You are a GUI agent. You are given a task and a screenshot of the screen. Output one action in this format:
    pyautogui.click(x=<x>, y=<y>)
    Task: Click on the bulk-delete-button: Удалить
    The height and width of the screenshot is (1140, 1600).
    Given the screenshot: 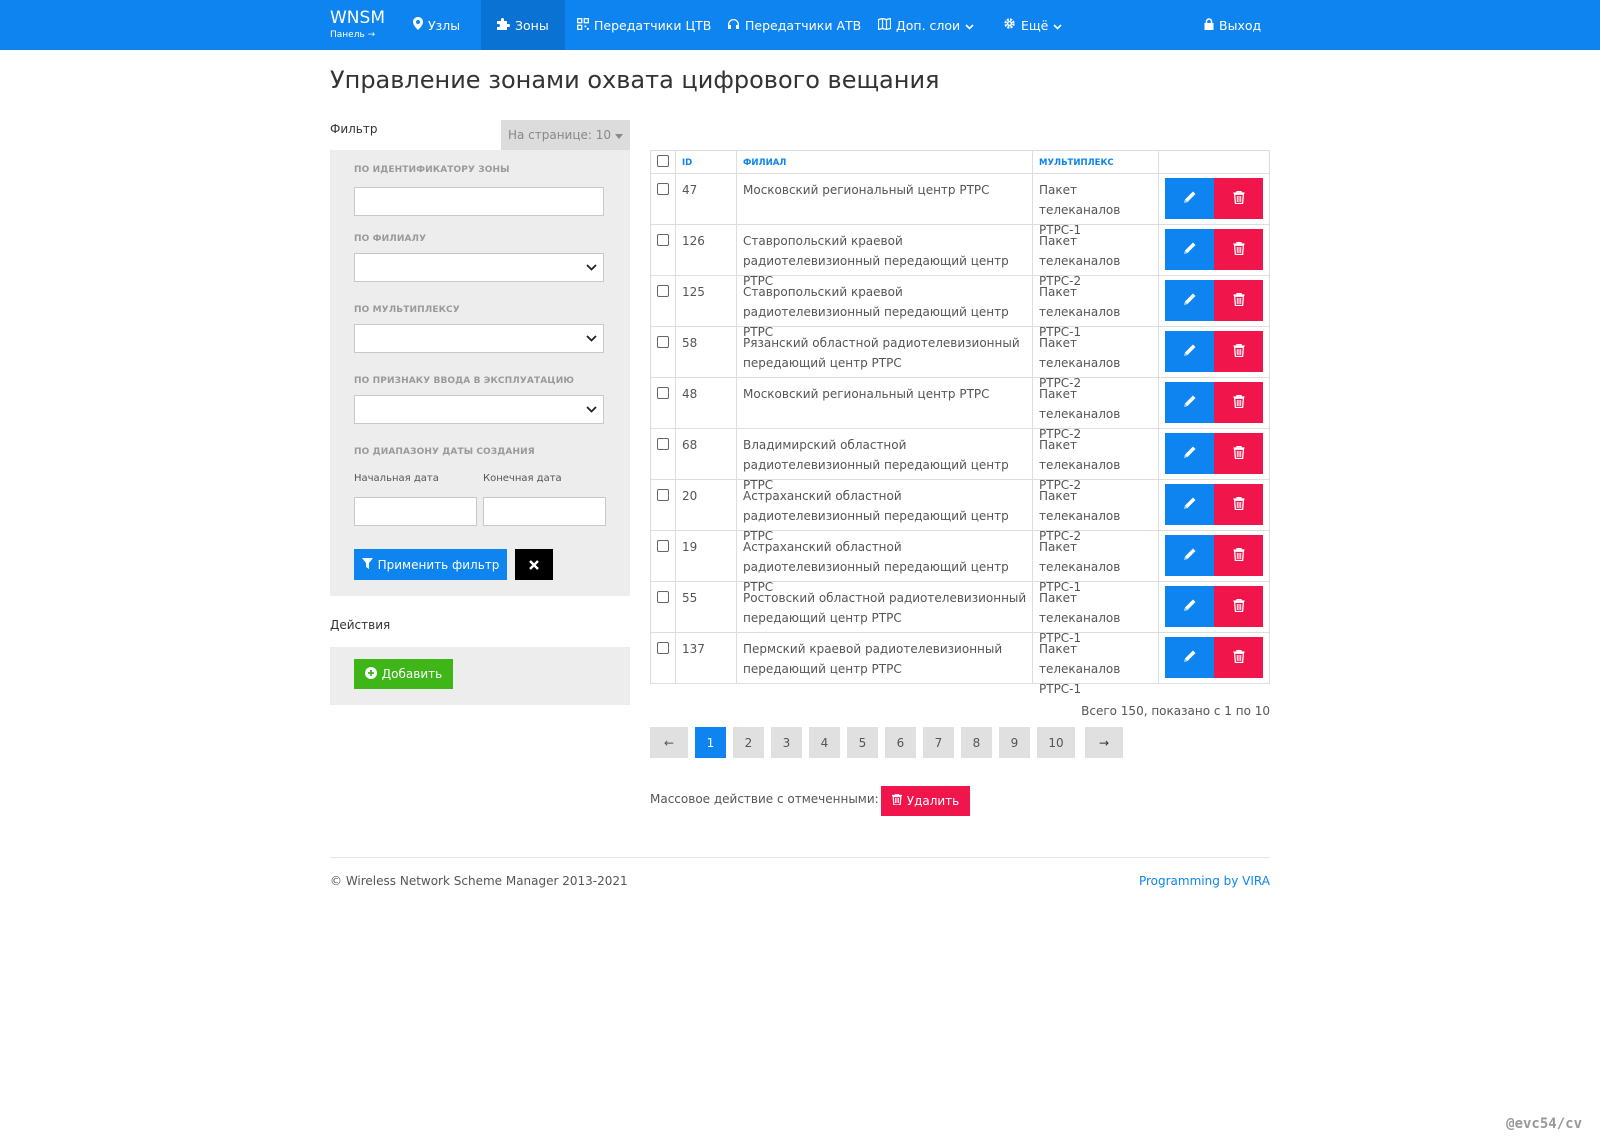 What is the action you would take?
    pyautogui.click(x=925, y=801)
    